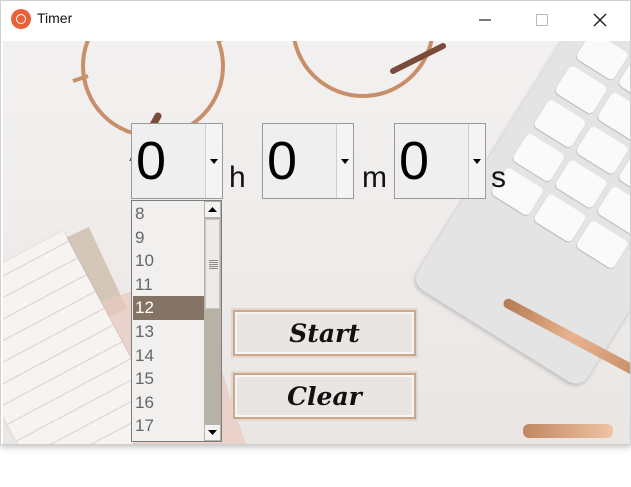  What do you see at coordinates (212, 264) in the screenshot?
I see `scrollbar-thumb` at bounding box center [212, 264].